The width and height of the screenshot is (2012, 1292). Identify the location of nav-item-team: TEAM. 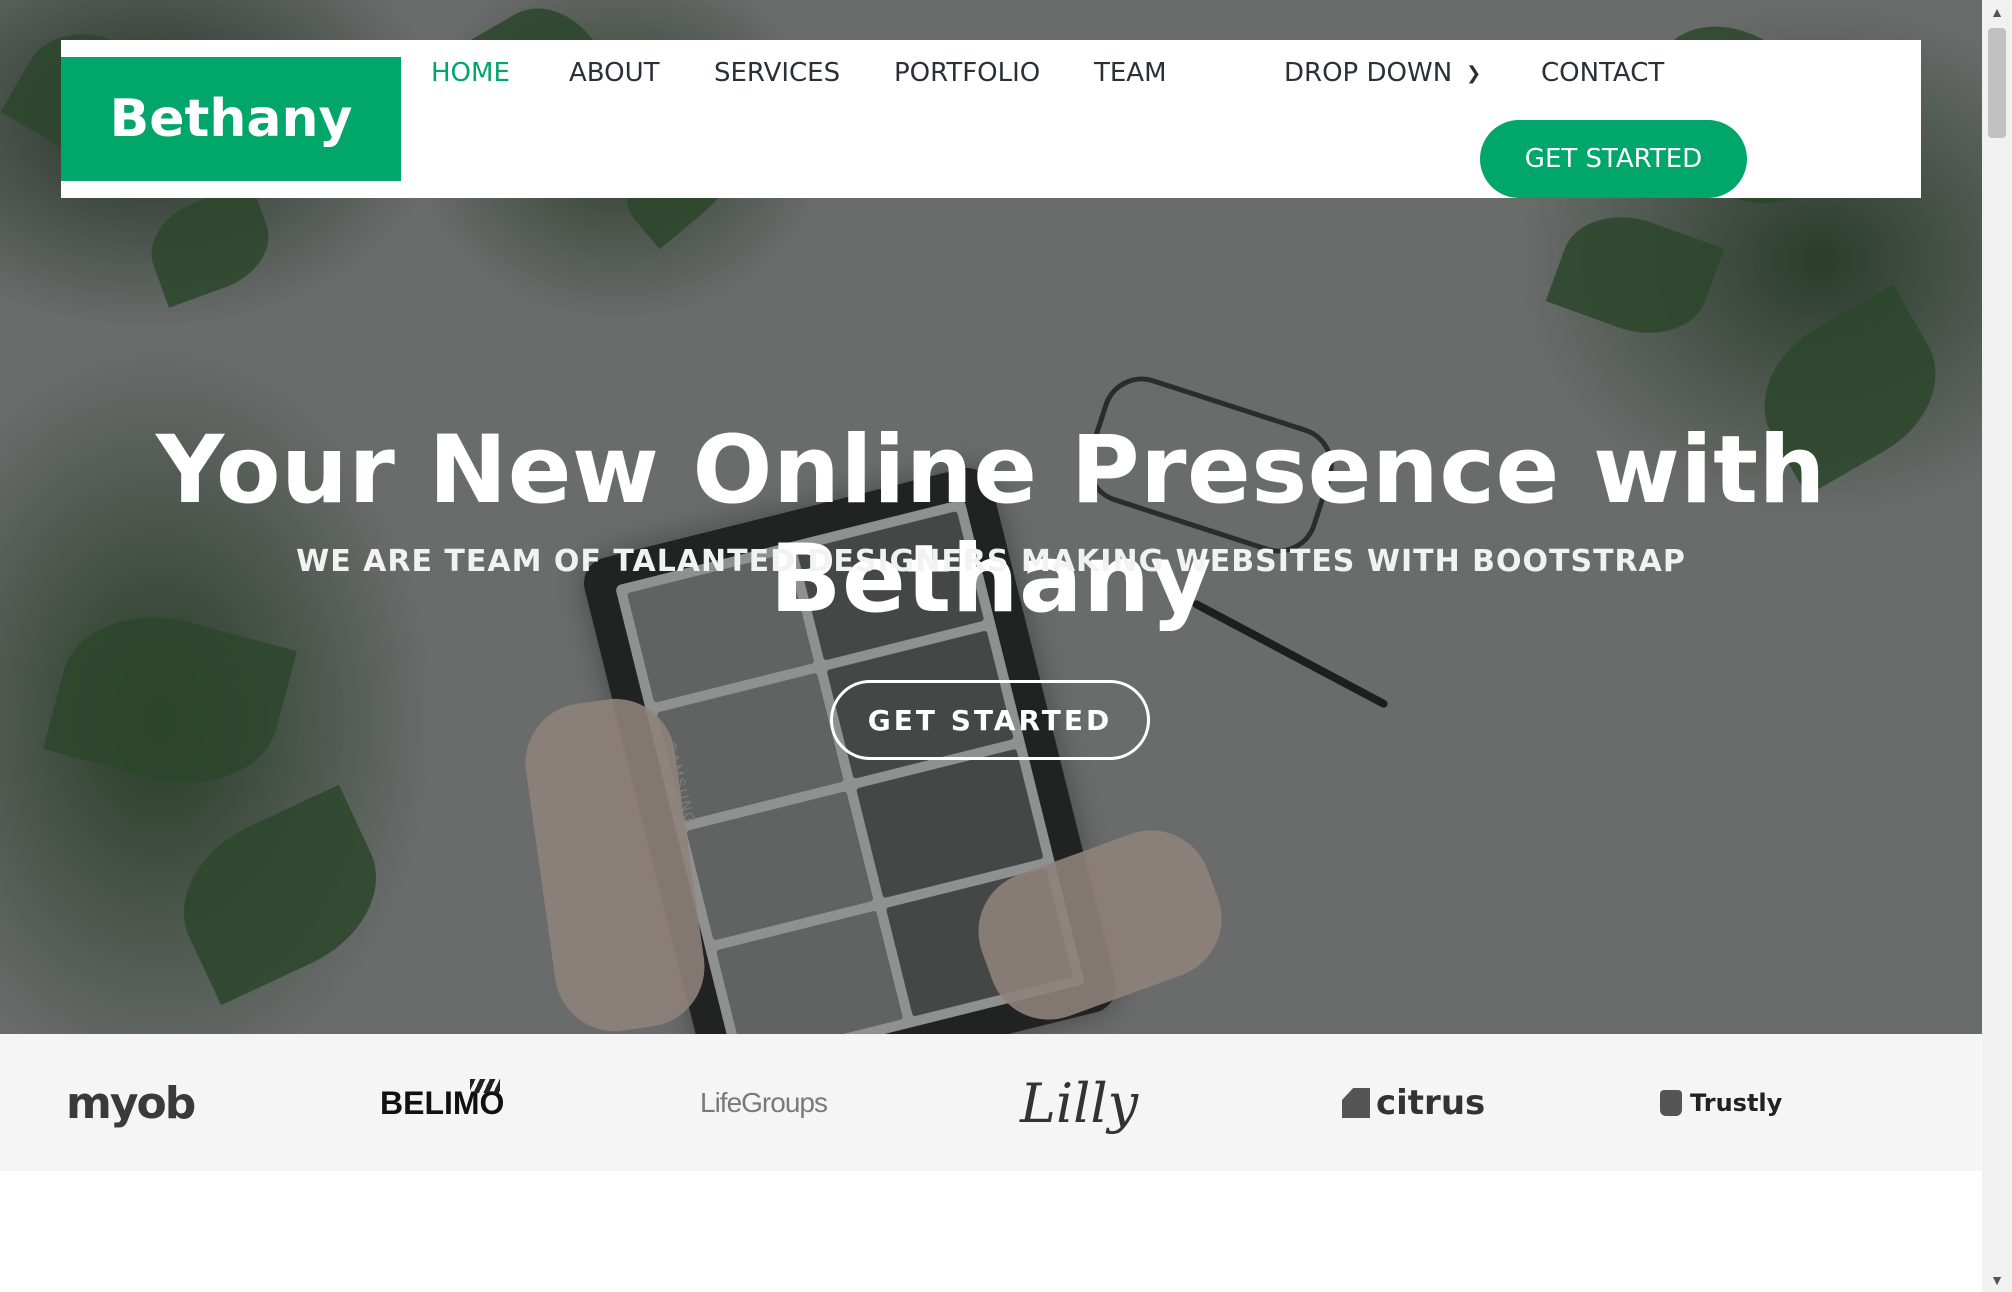
(1130, 73).